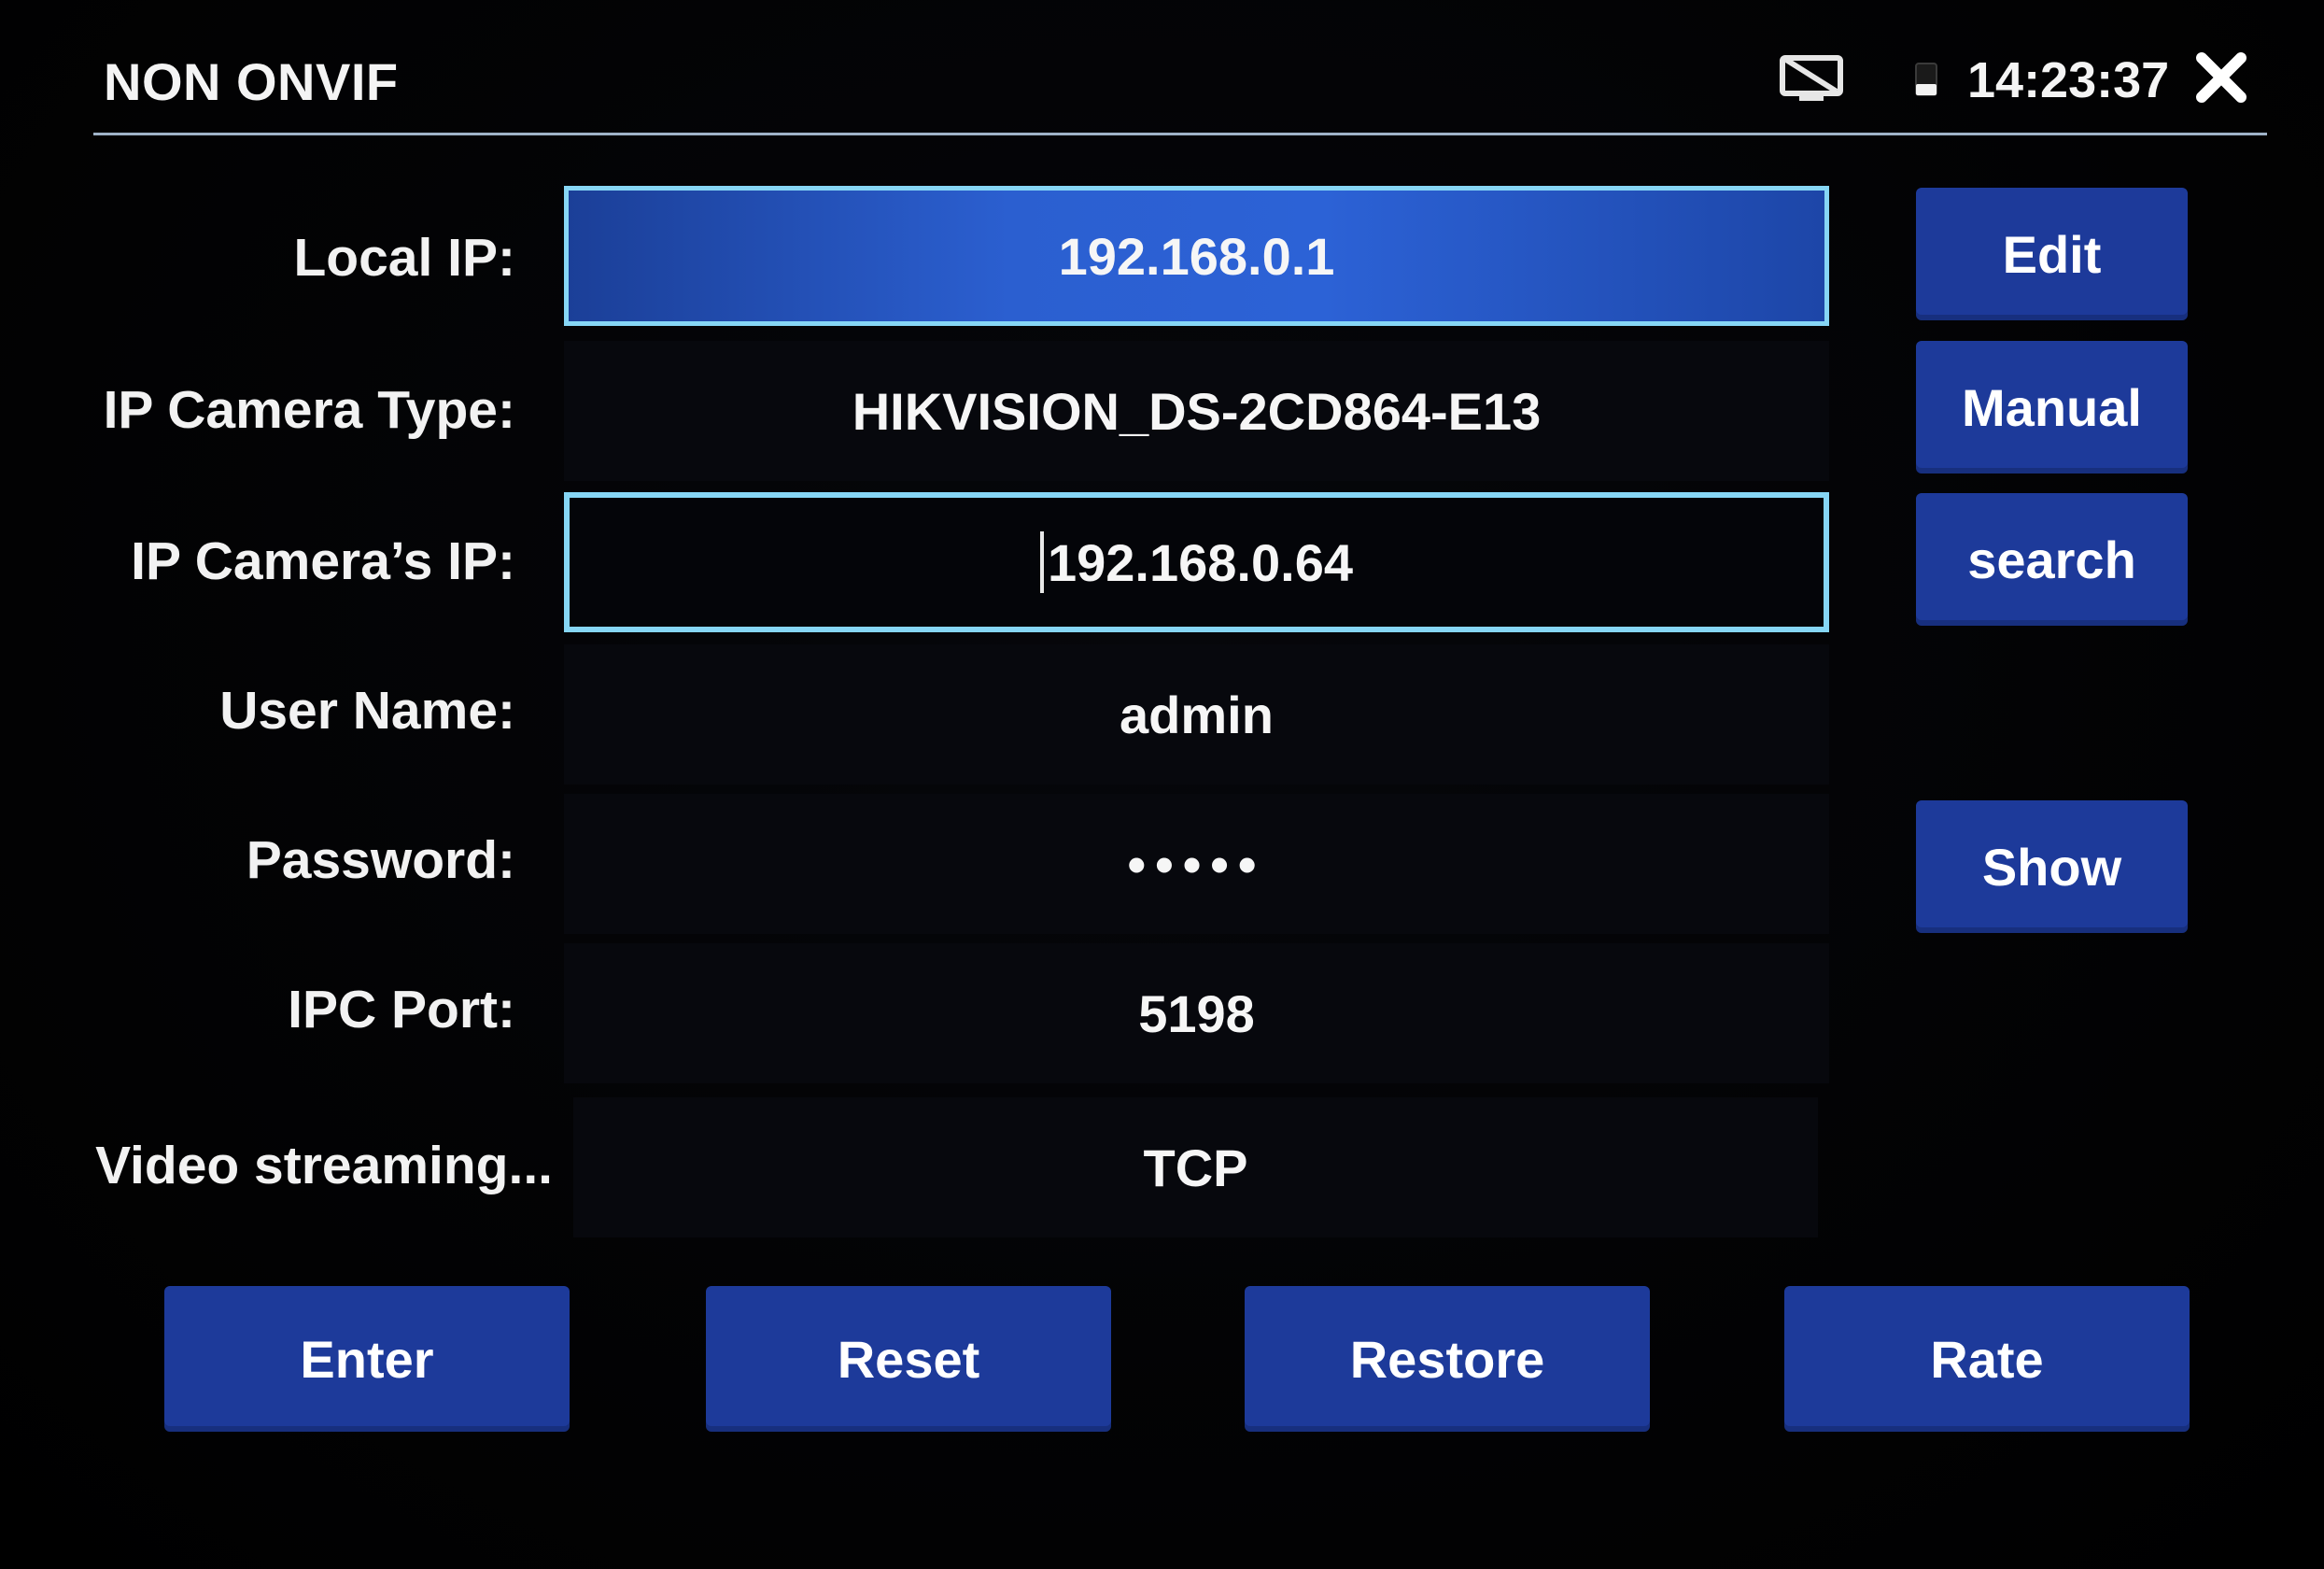  What do you see at coordinates (2069, 80) in the screenshot?
I see `clock: 14:23:37` at bounding box center [2069, 80].